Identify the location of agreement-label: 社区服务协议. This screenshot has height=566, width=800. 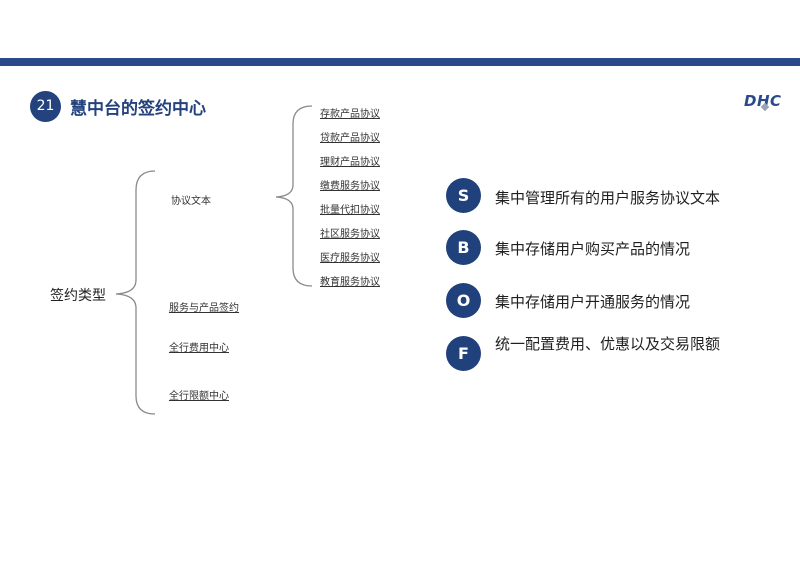
(350, 232).